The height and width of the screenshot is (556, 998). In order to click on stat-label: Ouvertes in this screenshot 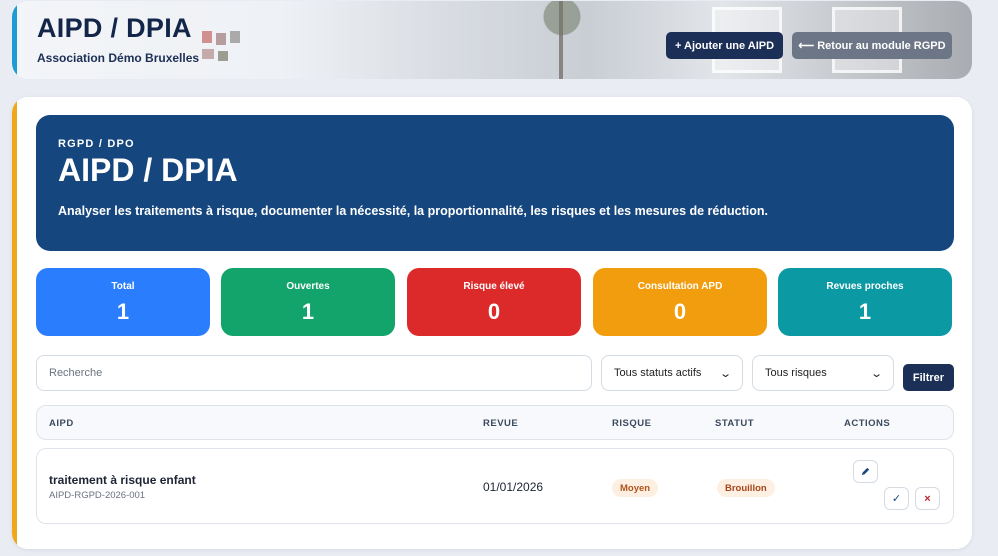, I will do `click(308, 286)`.